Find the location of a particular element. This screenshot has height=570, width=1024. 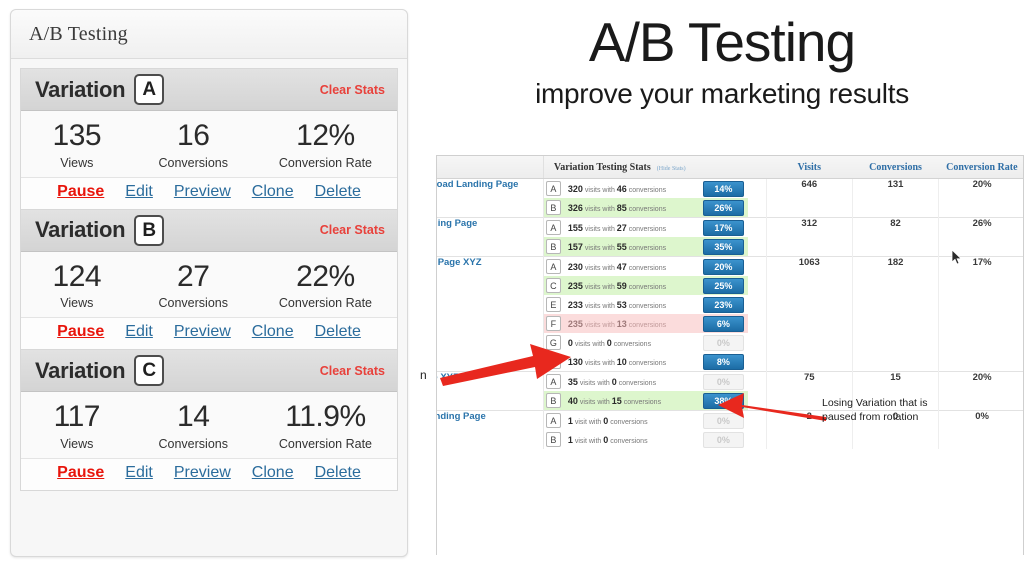

variation-stat-row: A 155 visits with 27 conversions 17% is located at coordinates (646, 227).